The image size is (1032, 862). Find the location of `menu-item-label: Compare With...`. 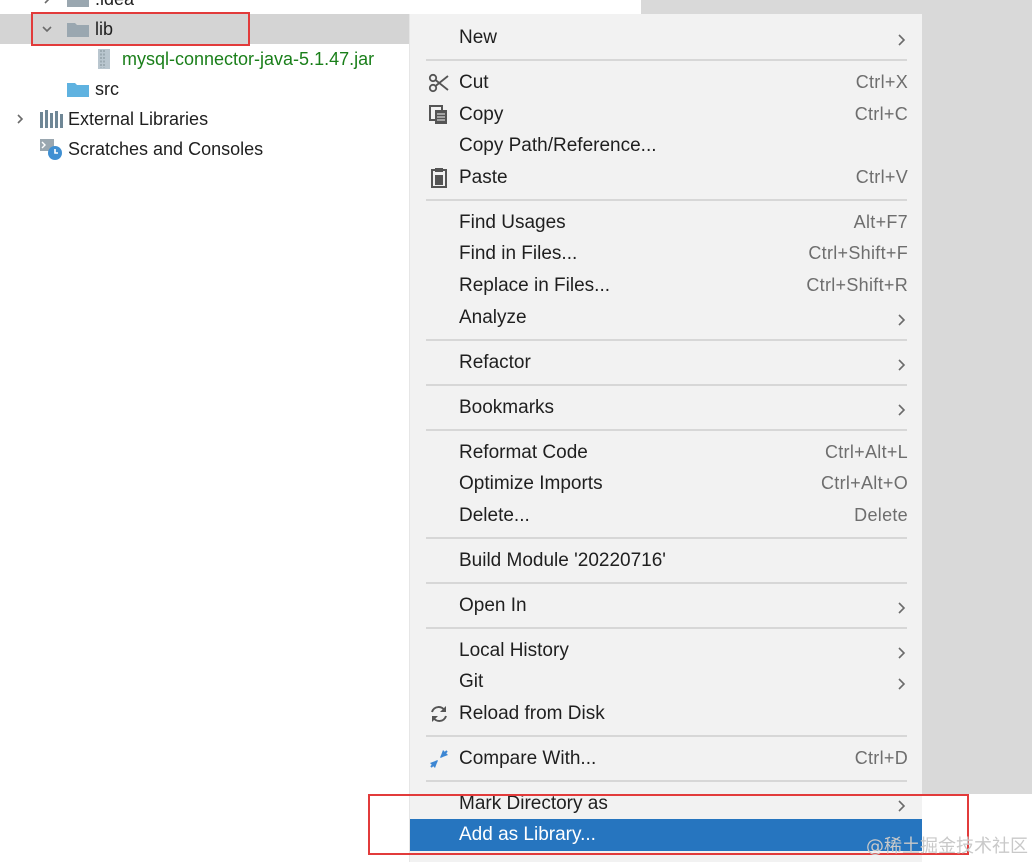

menu-item-label: Compare With... is located at coordinates (528, 758).